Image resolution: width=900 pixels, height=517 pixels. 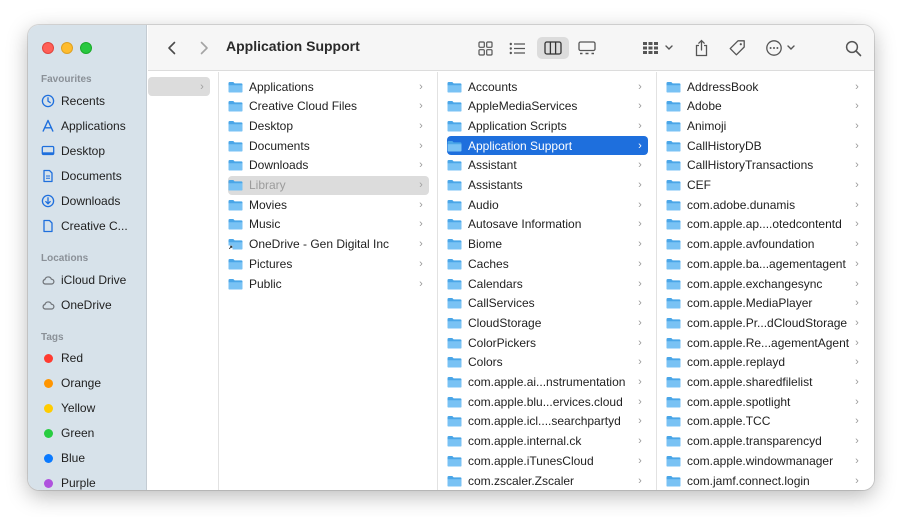 What do you see at coordinates (93, 176) in the screenshot?
I see `sidebar-item-documents: Documents` at bounding box center [93, 176].